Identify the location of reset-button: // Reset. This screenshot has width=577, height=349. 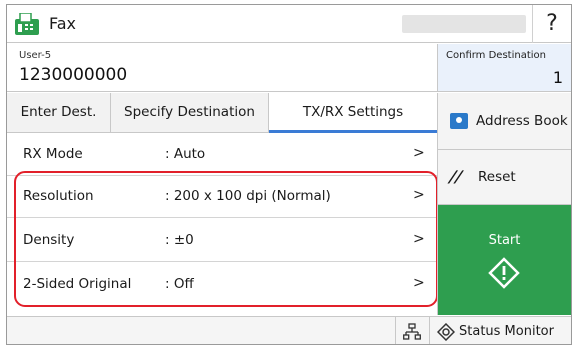
(504, 177).